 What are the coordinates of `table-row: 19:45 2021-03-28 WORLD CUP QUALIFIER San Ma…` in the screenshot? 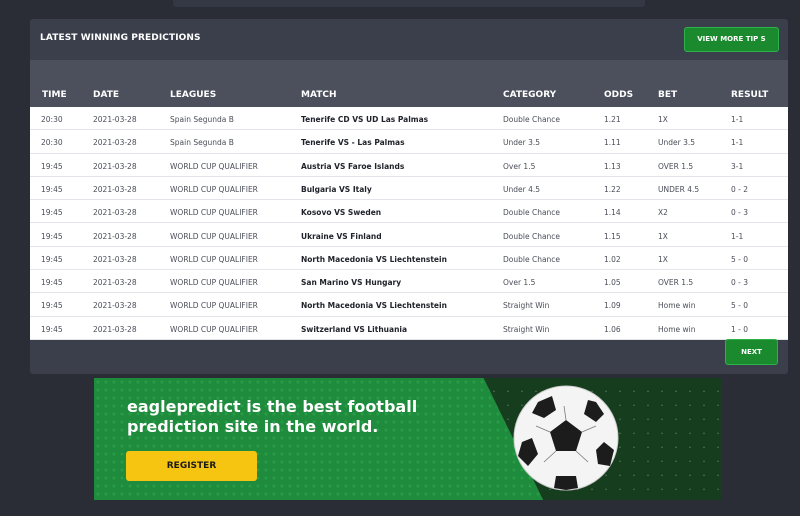 It's located at (409, 282).